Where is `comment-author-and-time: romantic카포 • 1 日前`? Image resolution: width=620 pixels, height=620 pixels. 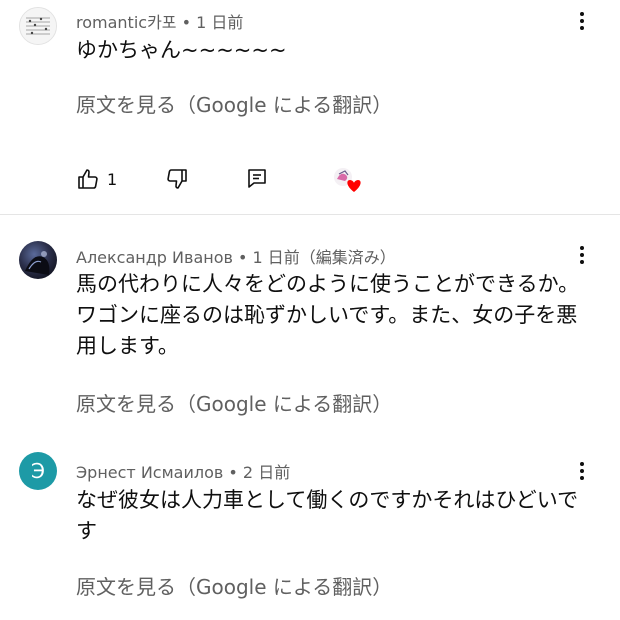
comment-author-and-time: romantic카포 • 1 日前 is located at coordinates (160, 22).